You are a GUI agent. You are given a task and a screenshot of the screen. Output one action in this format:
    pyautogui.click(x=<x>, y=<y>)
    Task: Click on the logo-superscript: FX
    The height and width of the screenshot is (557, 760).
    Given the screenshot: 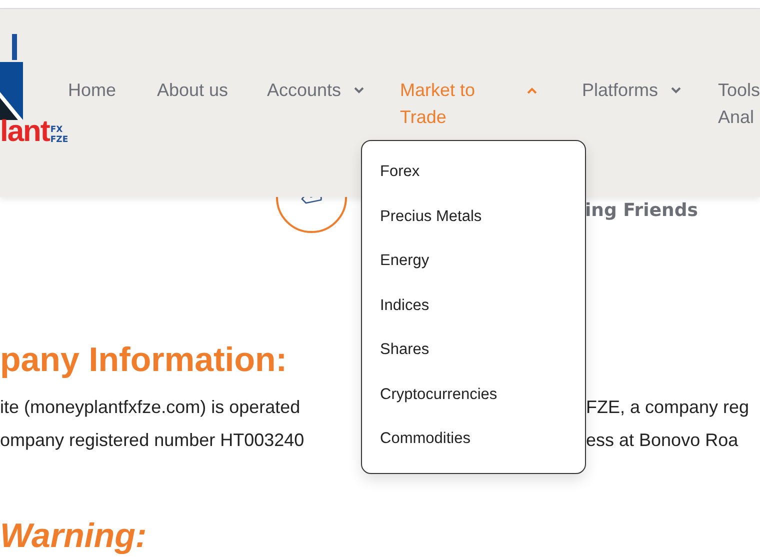 What is the action you would take?
    pyautogui.click(x=57, y=130)
    